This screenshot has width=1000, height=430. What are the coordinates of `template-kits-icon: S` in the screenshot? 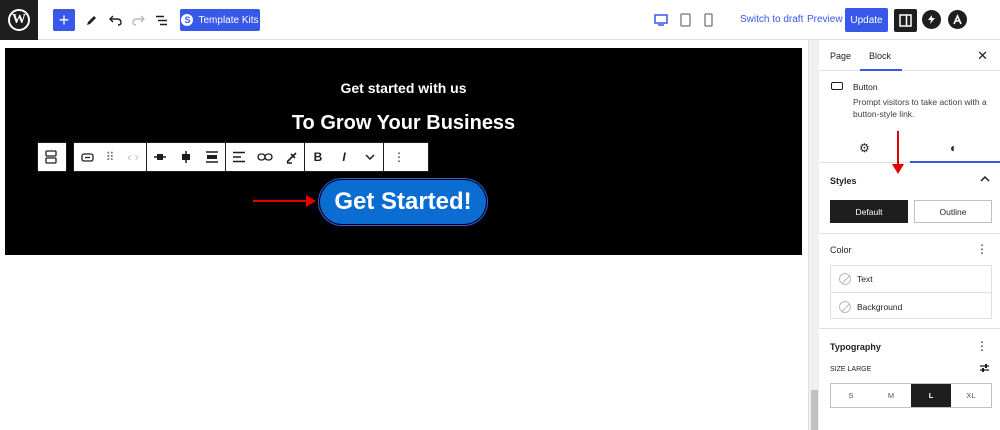 It's located at (187, 20).